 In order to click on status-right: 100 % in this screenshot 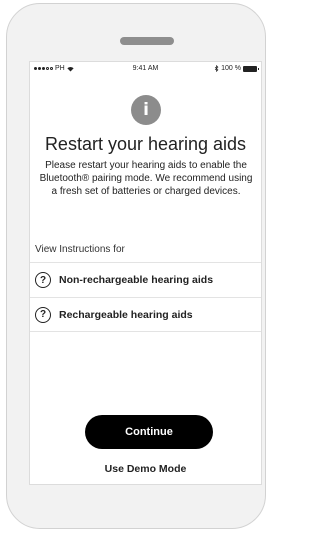, I will do `click(236, 68)`.